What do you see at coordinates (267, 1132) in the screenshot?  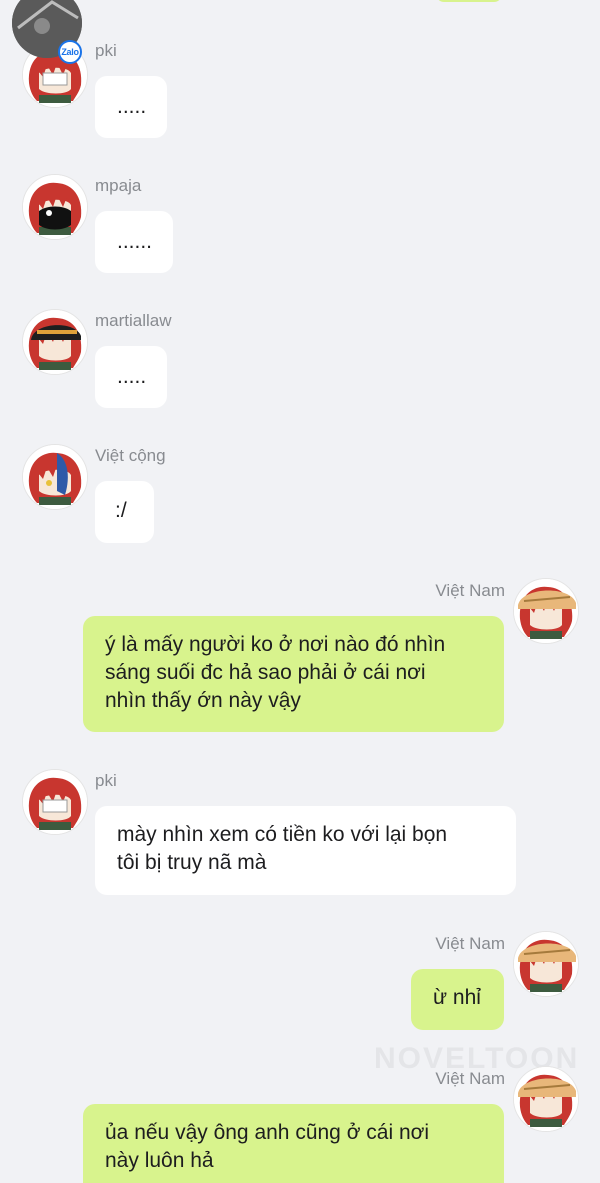 I see `message-text-line: ủa nếu vậy ông anh cũng ở cái nơi` at bounding box center [267, 1132].